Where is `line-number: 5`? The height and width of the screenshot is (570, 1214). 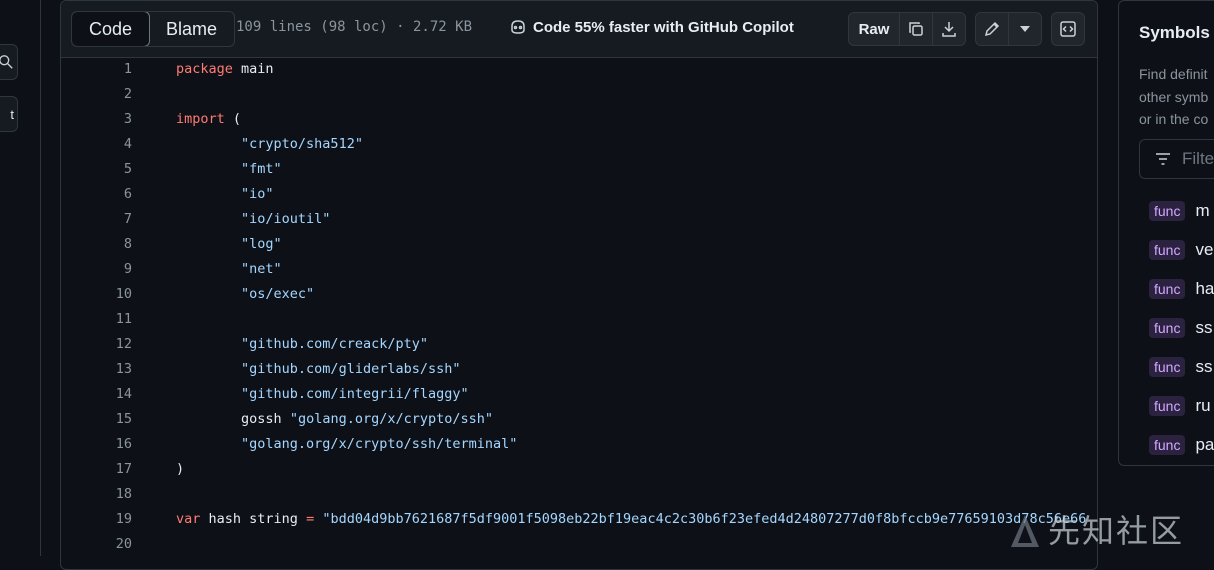 line-number: 5 is located at coordinates (96, 169).